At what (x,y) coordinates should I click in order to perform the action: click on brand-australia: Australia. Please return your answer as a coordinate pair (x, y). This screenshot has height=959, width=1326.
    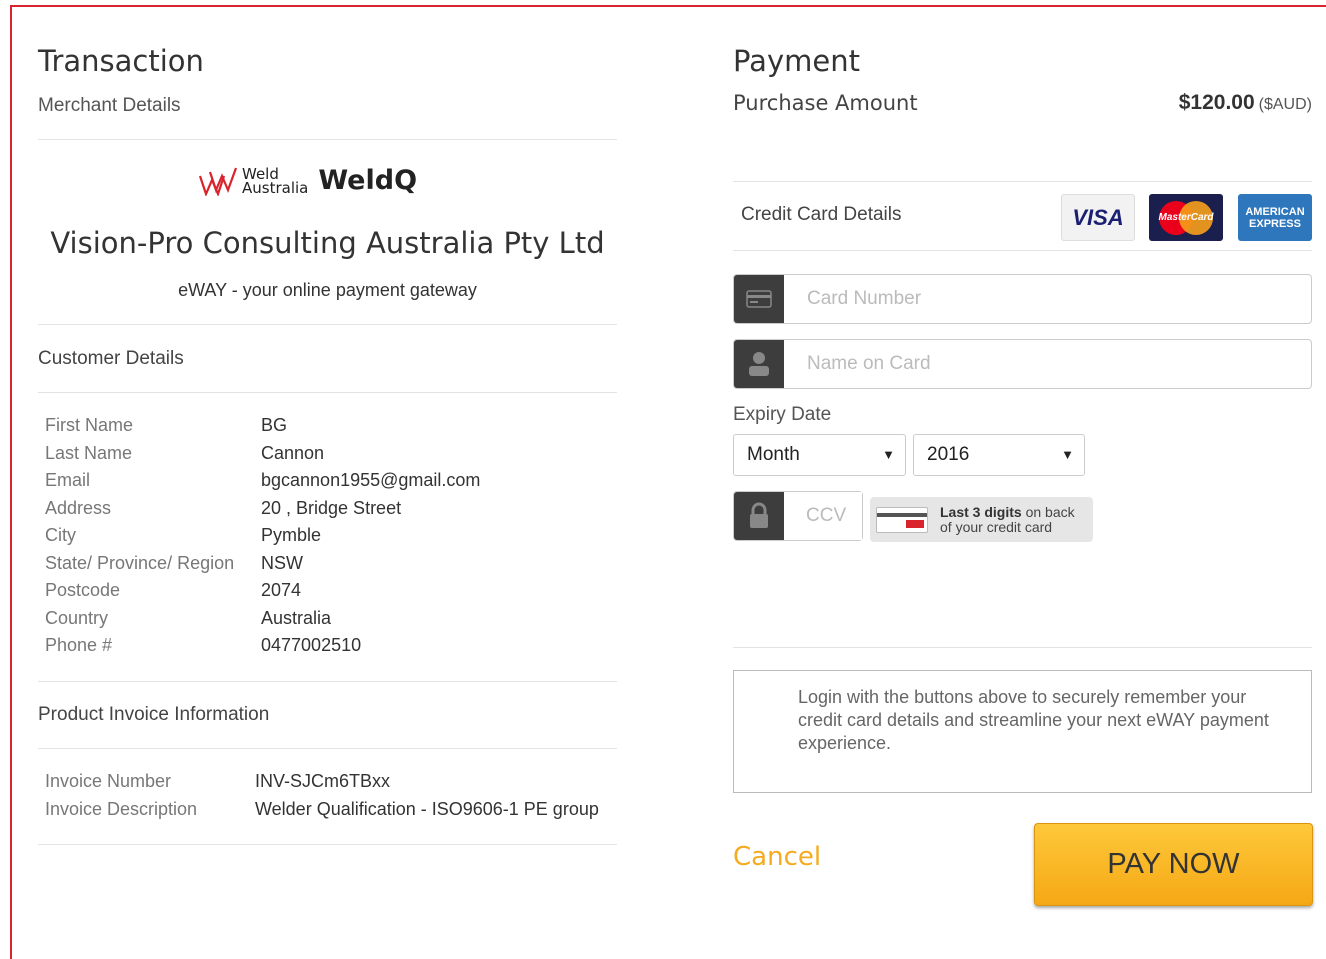
    Looking at the image, I should click on (275, 187).